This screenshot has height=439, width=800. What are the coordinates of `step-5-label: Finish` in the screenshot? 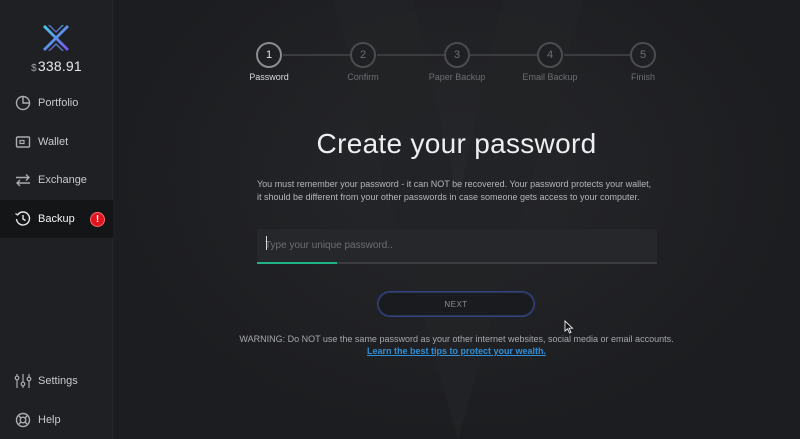 It's located at (642, 77).